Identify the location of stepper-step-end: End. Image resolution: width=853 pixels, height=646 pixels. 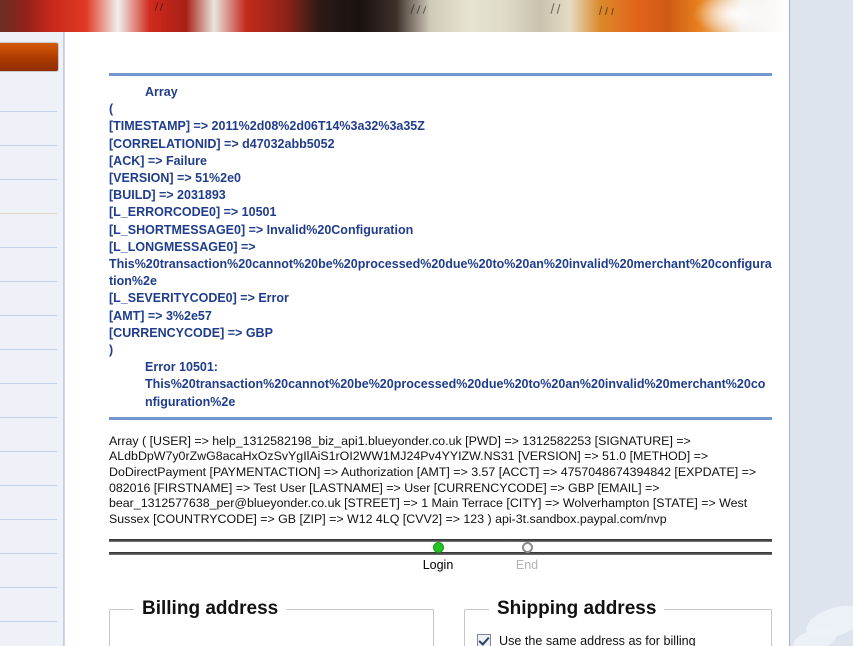
(527, 557).